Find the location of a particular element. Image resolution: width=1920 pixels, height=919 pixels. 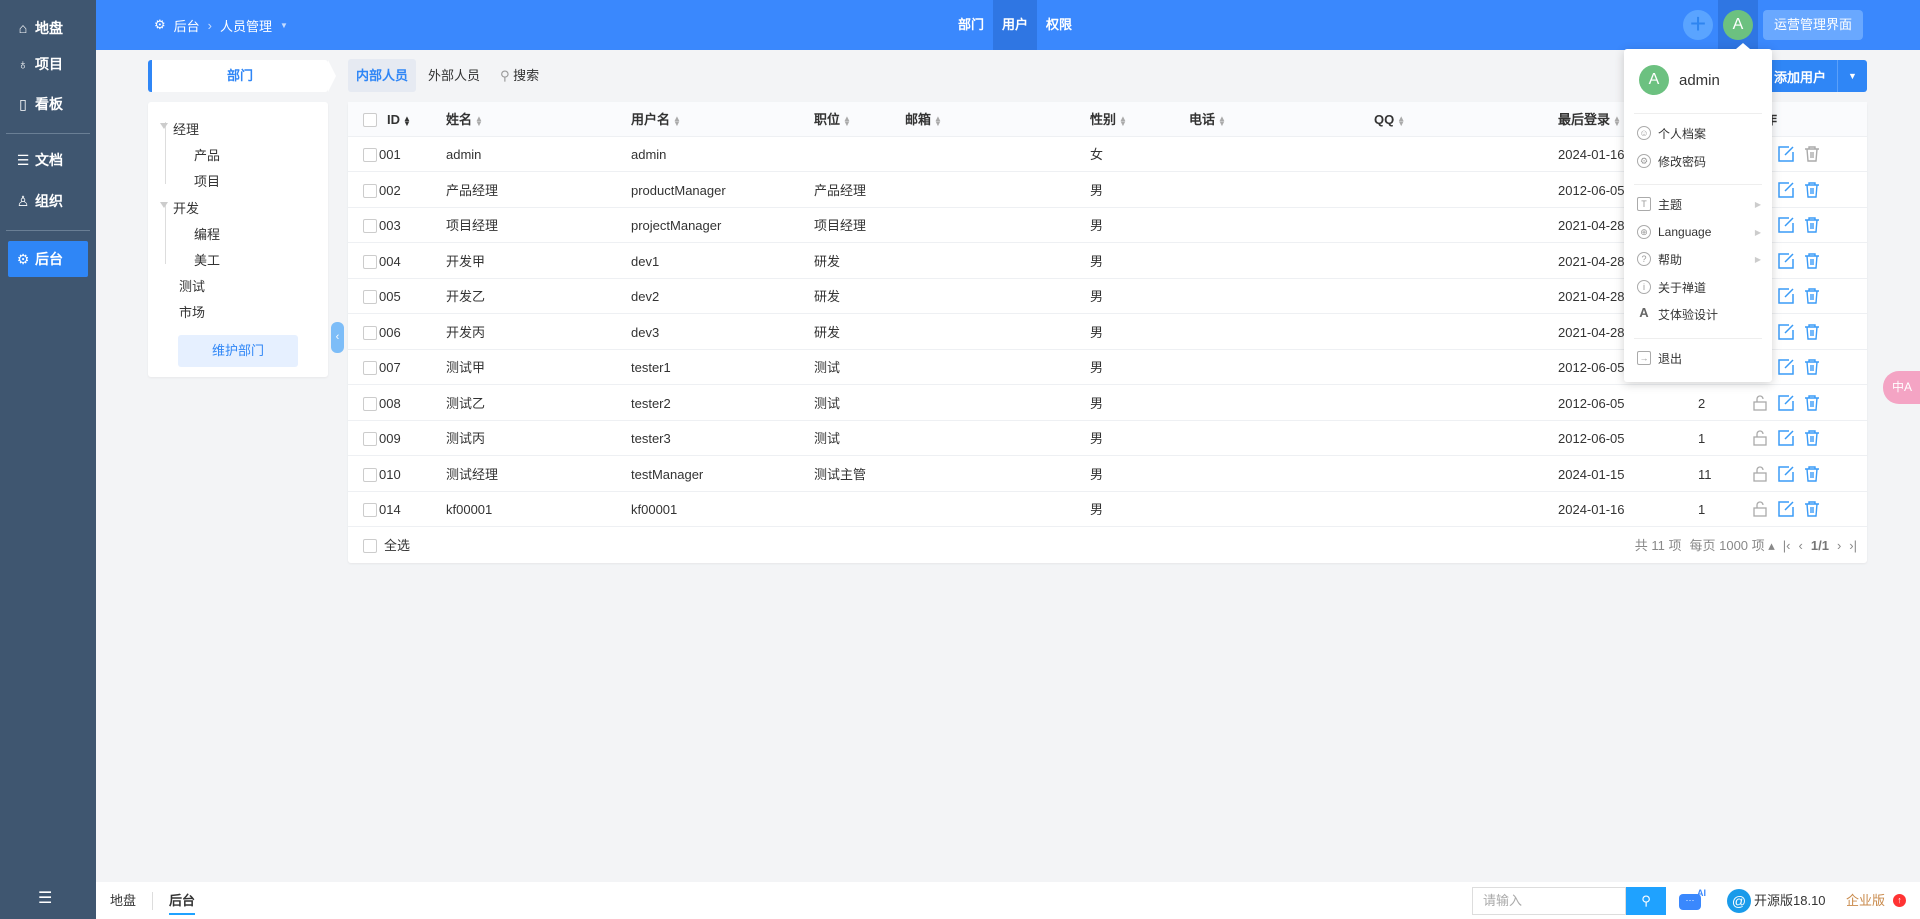

menu-help: ? 帮助 ▶ is located at coordinates (1699, 259).